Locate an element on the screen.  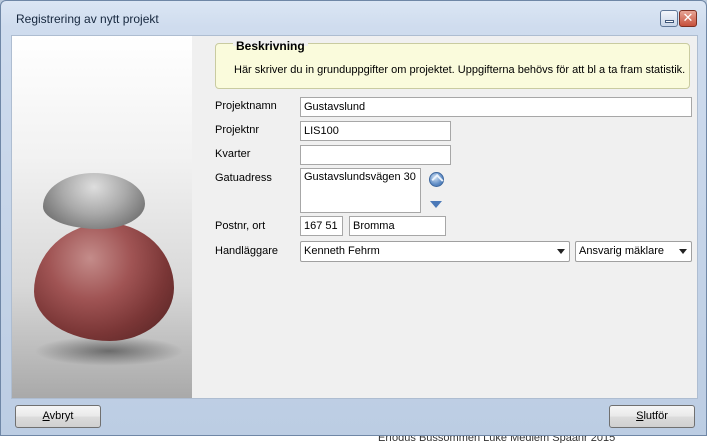
postnr-input: 167 51 is located at coordinates (321, 226).